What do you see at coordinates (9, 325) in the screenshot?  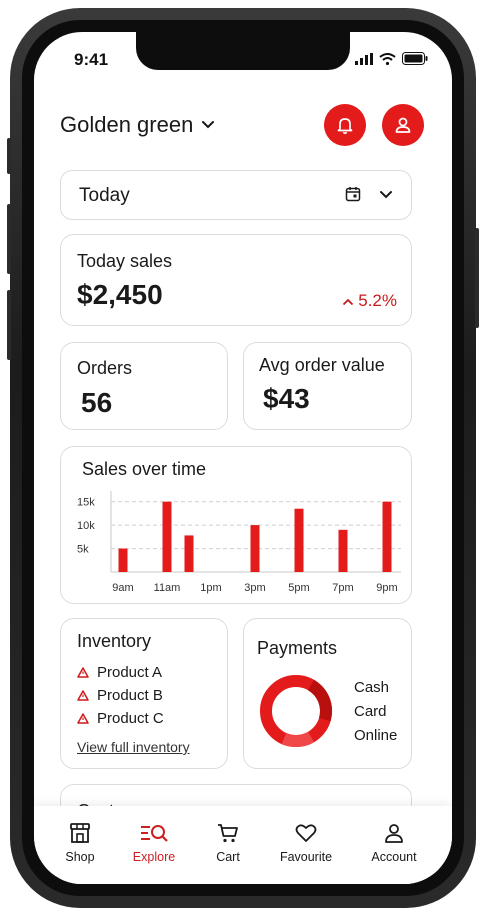 I see `volume-down-button` at bounding box center [9, 325].